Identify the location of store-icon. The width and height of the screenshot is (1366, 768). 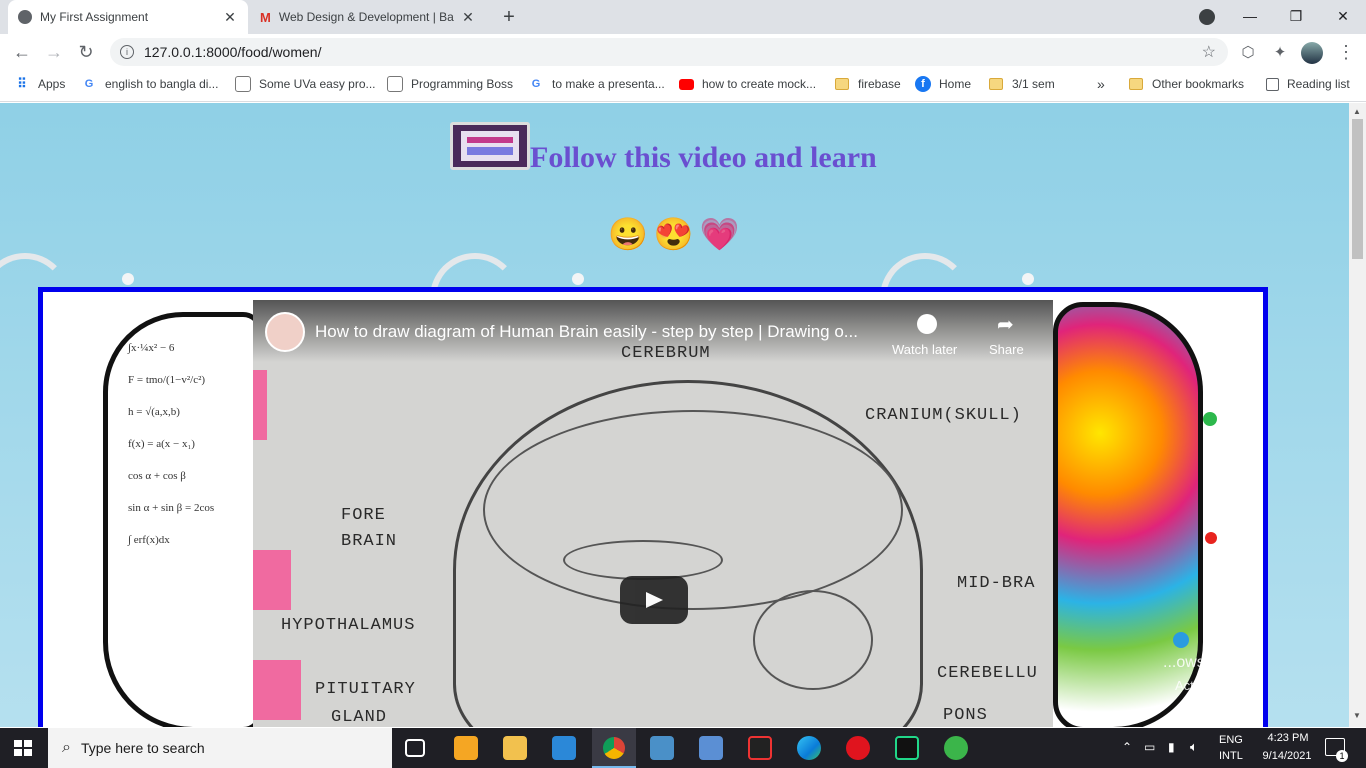
(466, 748).